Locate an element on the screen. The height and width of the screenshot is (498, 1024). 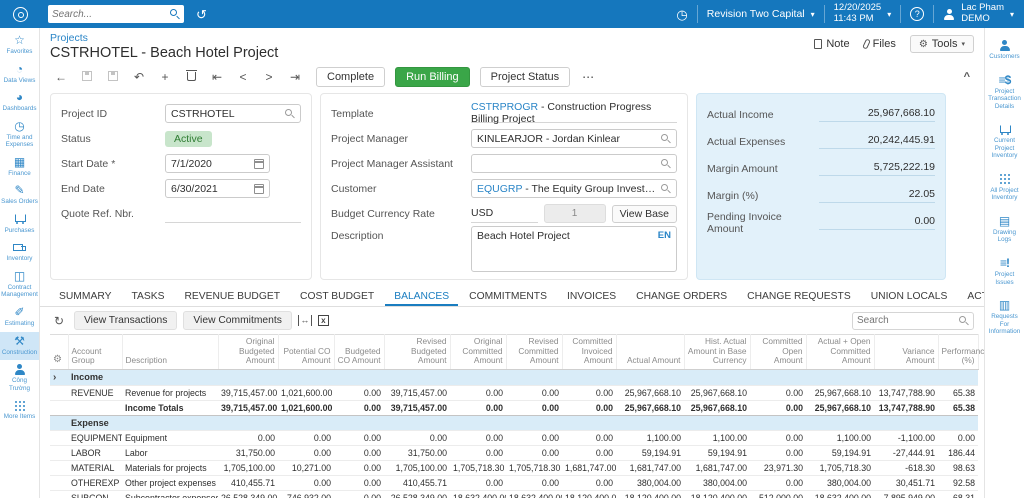
tools-button: ⚙ Tools ▾ is located at coordinates (941, 44).